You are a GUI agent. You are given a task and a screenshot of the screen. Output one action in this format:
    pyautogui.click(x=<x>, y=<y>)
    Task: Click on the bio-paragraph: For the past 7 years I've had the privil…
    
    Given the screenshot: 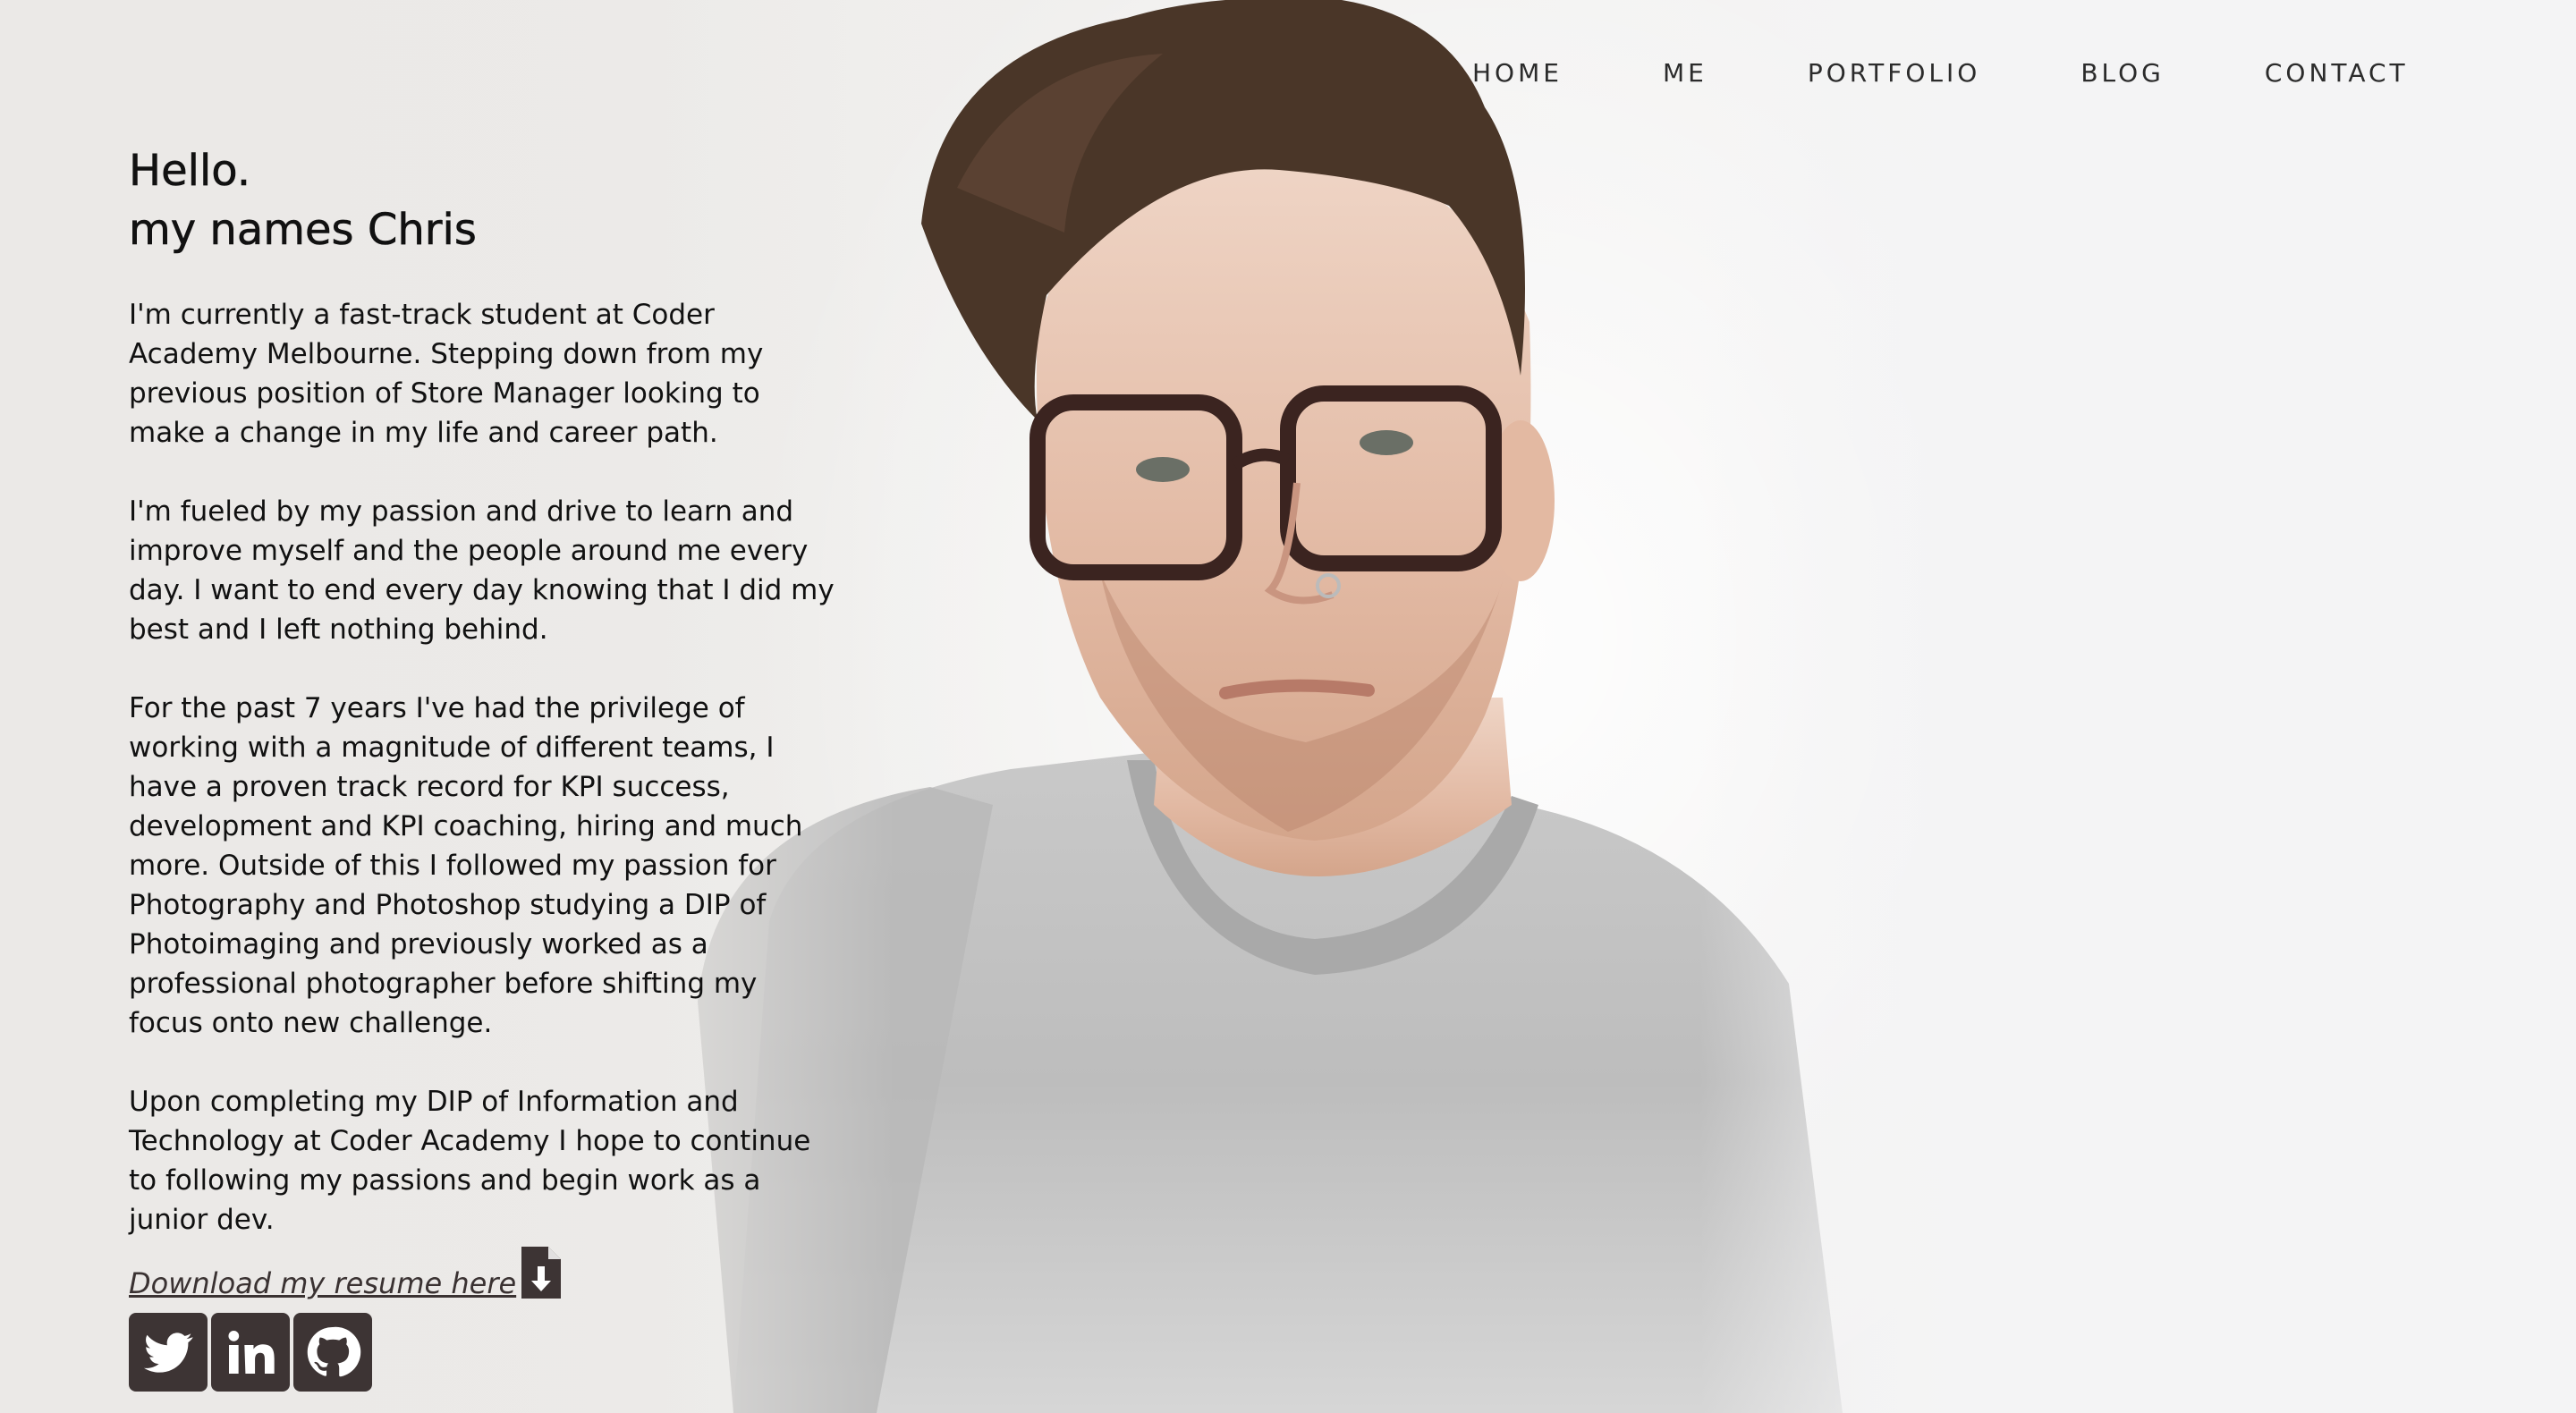 What is the action you would take?
    pyautogui.click(x=466, y=865)
    